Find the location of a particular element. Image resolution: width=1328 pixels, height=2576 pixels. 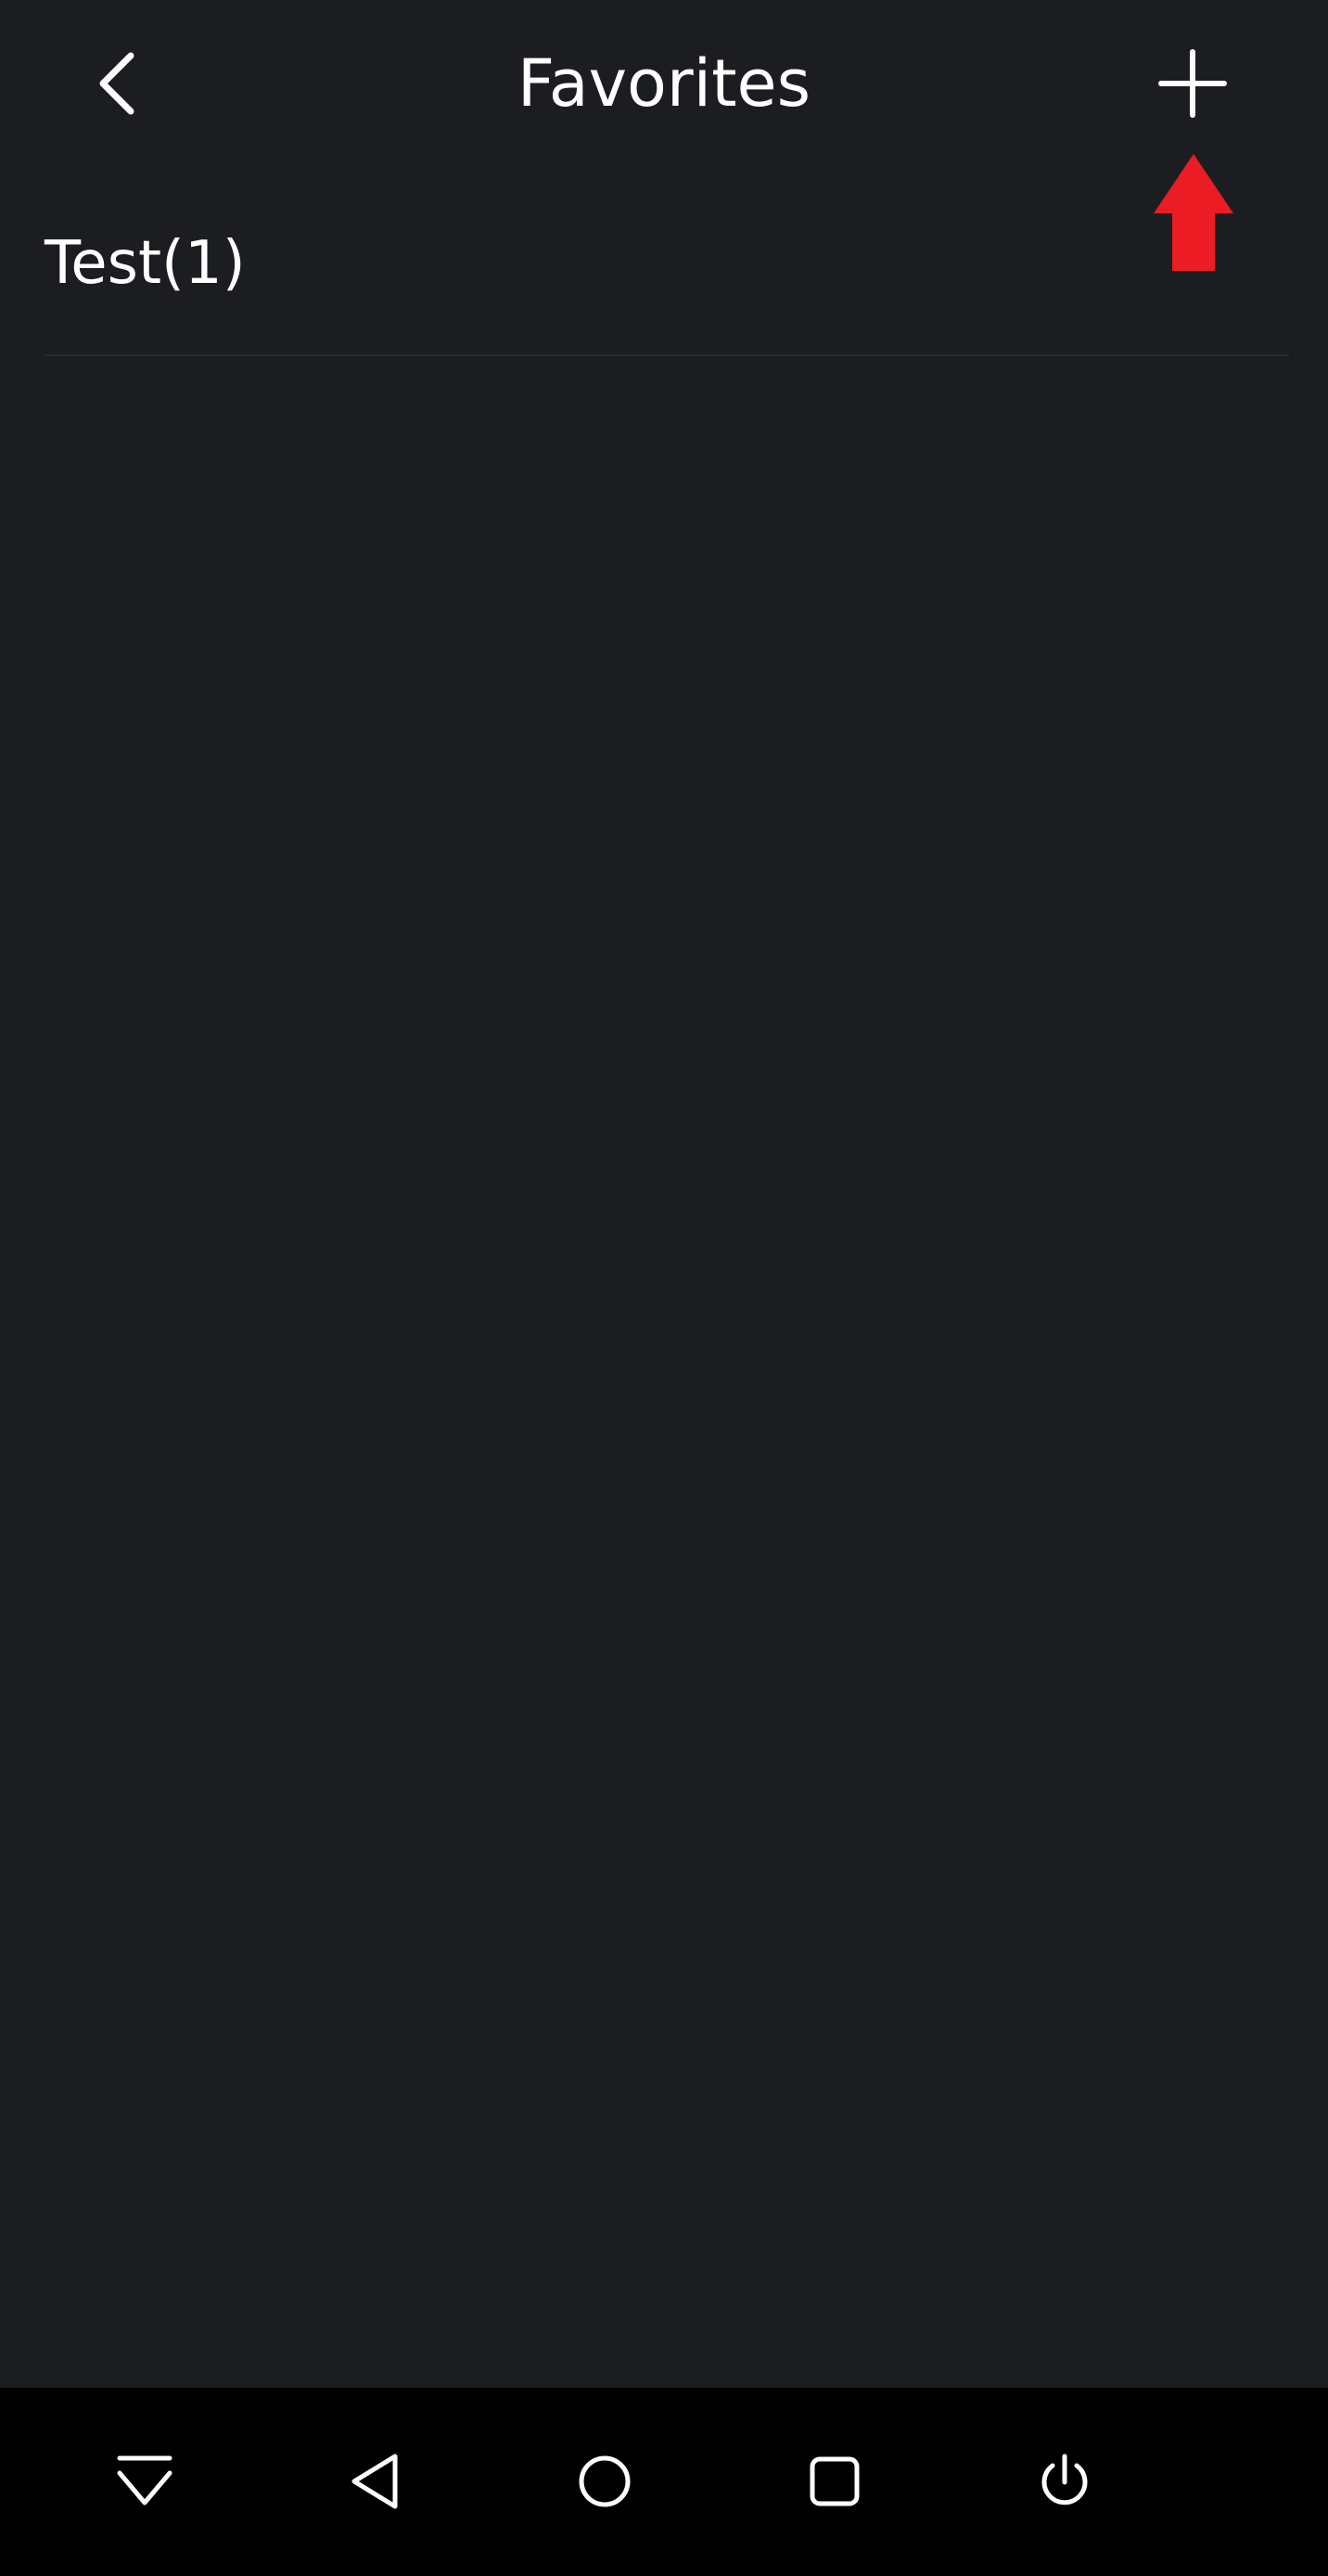

notification-shade-button is located at coordinates (145, 2481).